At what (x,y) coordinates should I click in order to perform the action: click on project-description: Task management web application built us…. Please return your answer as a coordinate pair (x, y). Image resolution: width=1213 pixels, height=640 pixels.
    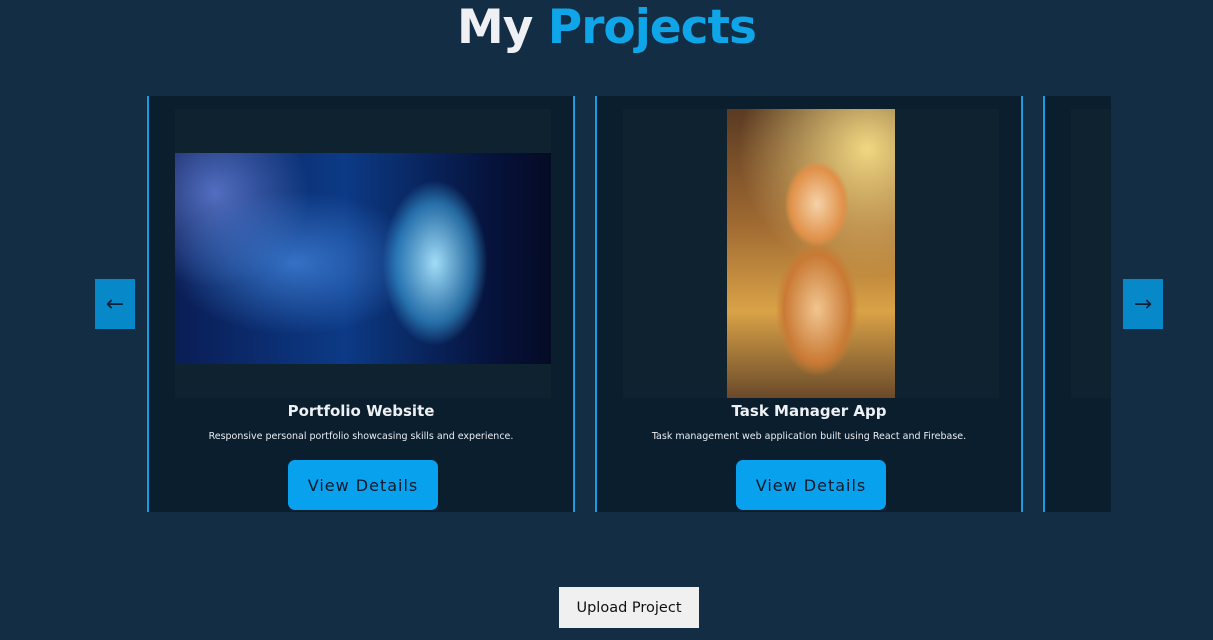
    Looking at the image, I should click on (809, 436).